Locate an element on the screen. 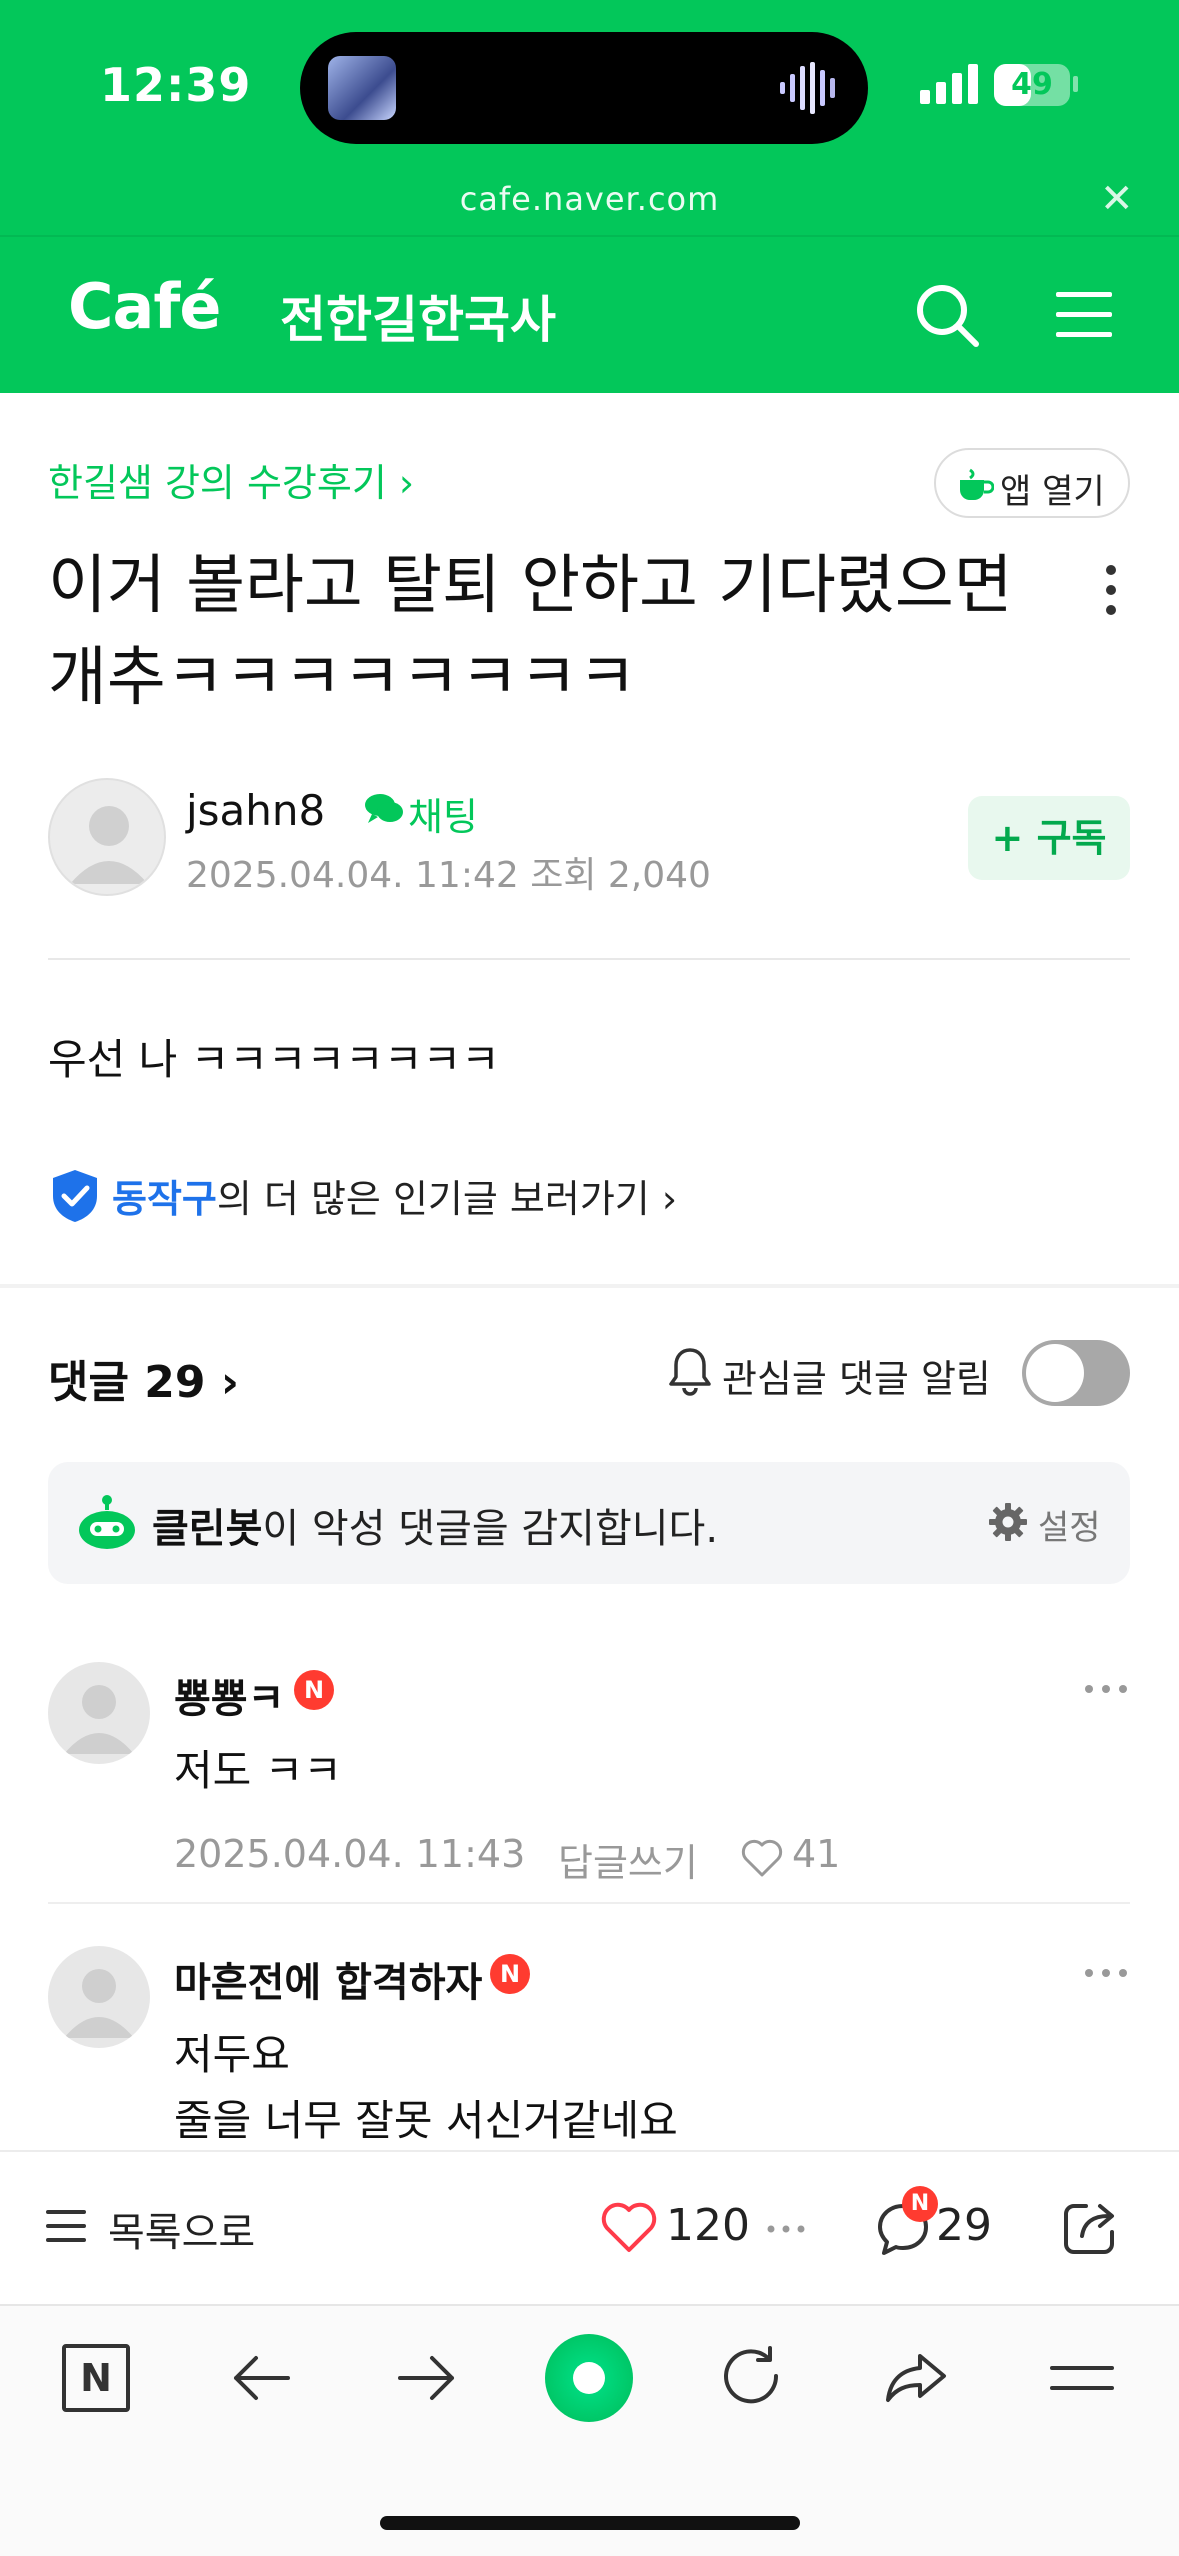 The width and height of the screenshot is (1179, 2556). cleanbot-name: 클린봇 is located at coordinates (207, 1529).